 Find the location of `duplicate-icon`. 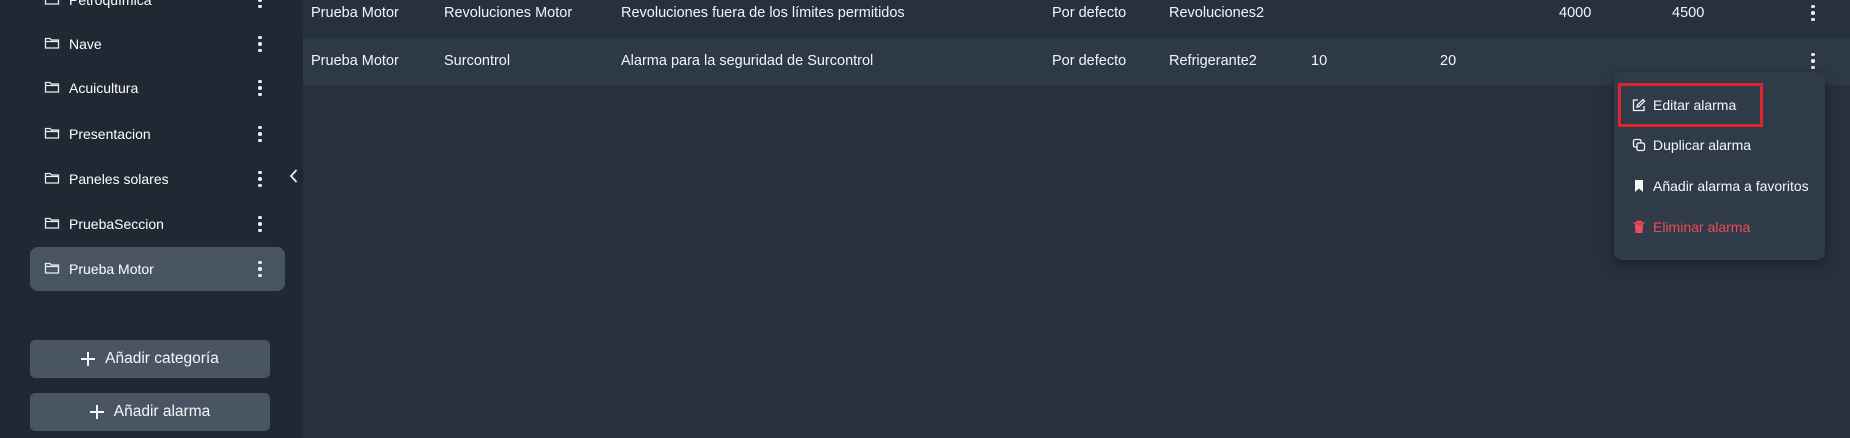

duplicate-icon is located at coordinates (1639, 145).